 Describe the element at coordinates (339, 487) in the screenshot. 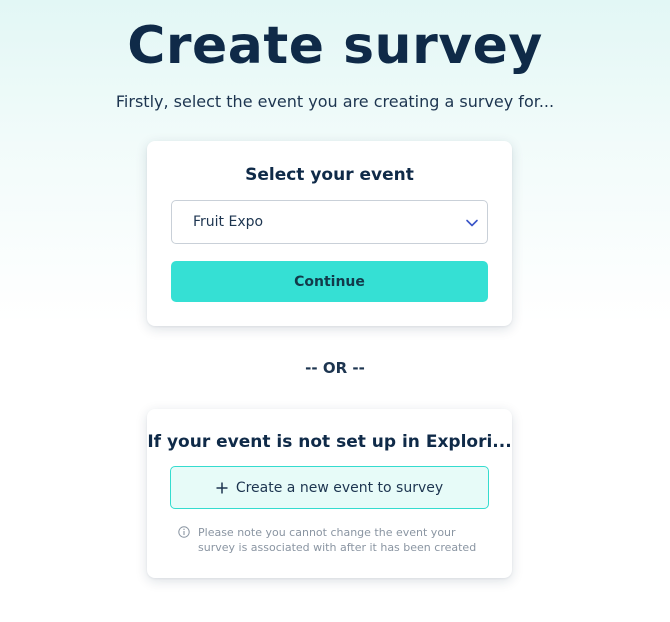

I see `create-new-event-label: Create a new event to survey` at that location.